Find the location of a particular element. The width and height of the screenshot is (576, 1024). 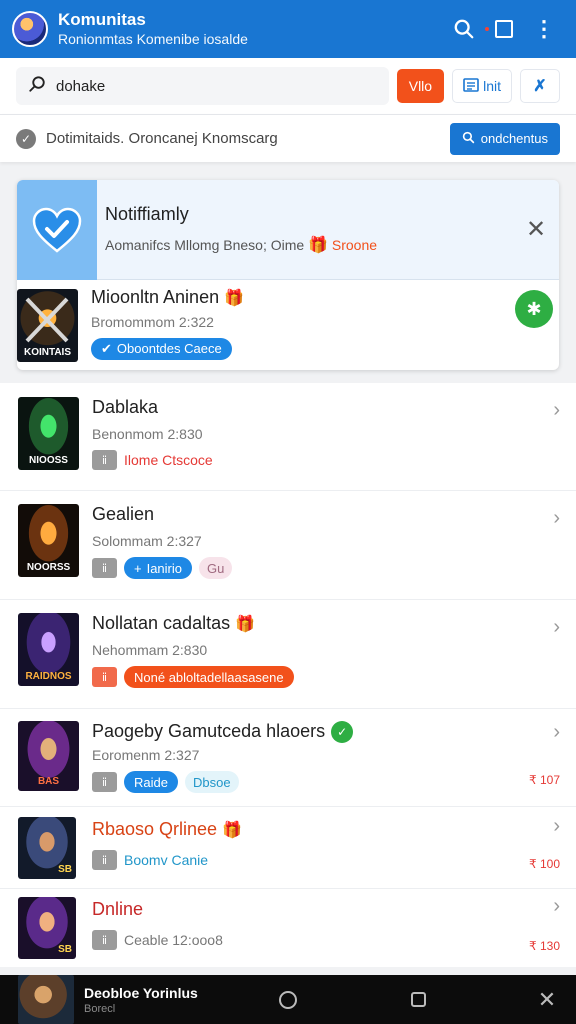

game-extra-pill: Gu is located at coordinates (216, 568).